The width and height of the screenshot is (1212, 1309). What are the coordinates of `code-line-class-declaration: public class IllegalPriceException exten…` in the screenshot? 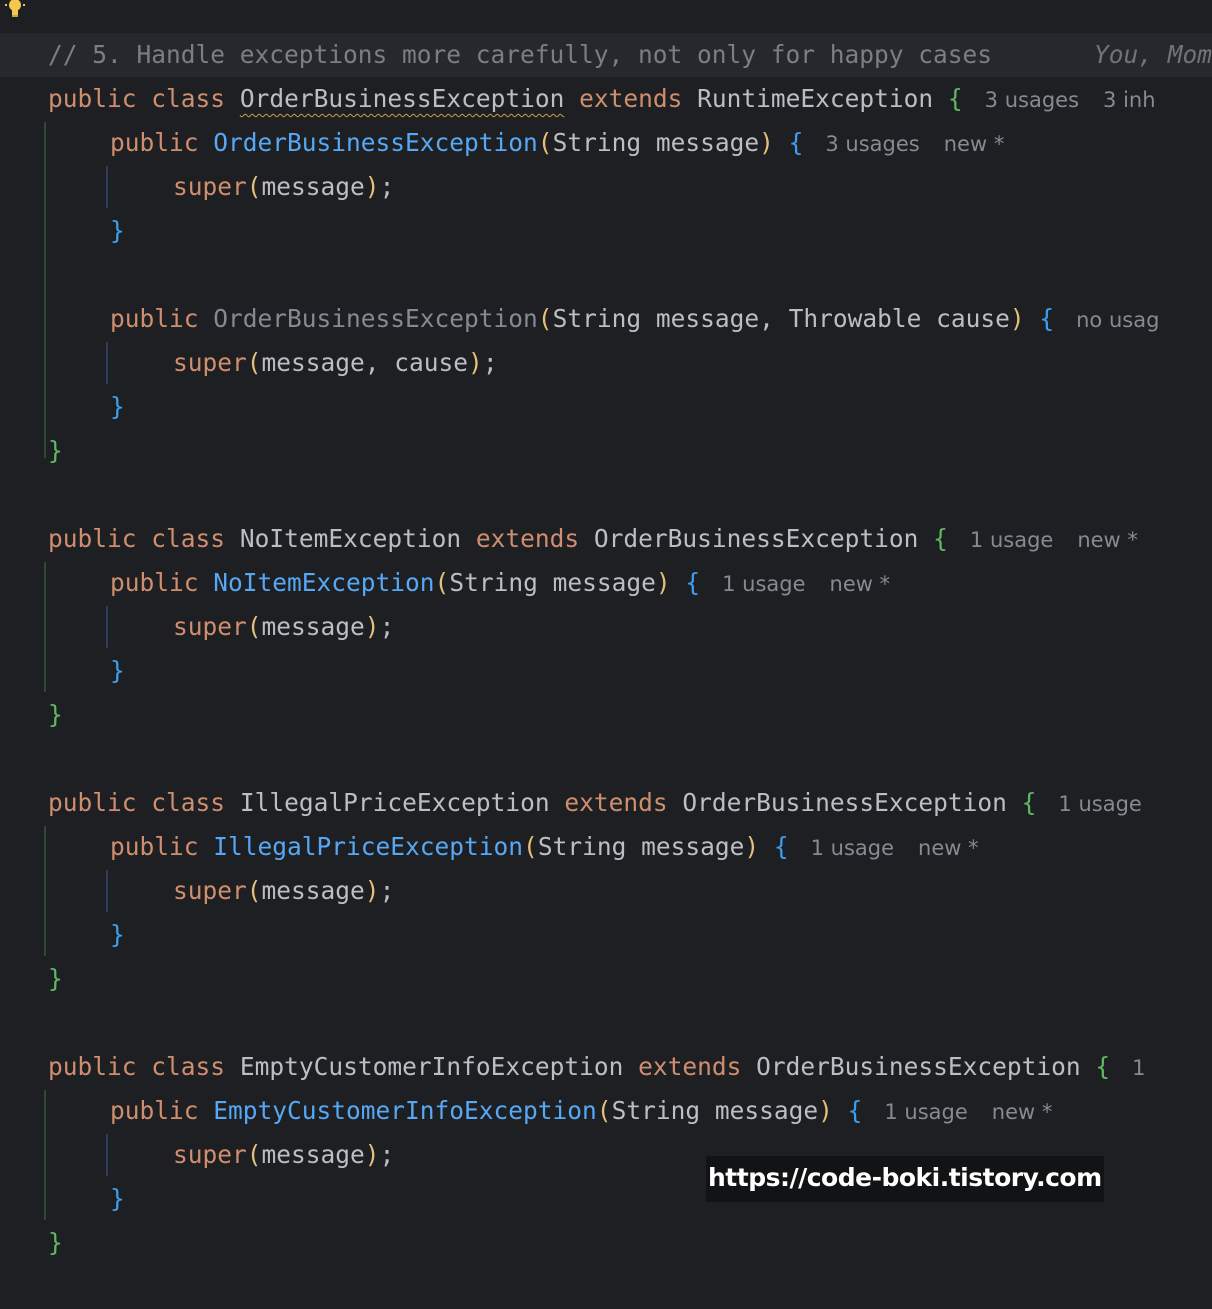 It's located at (606, 803).